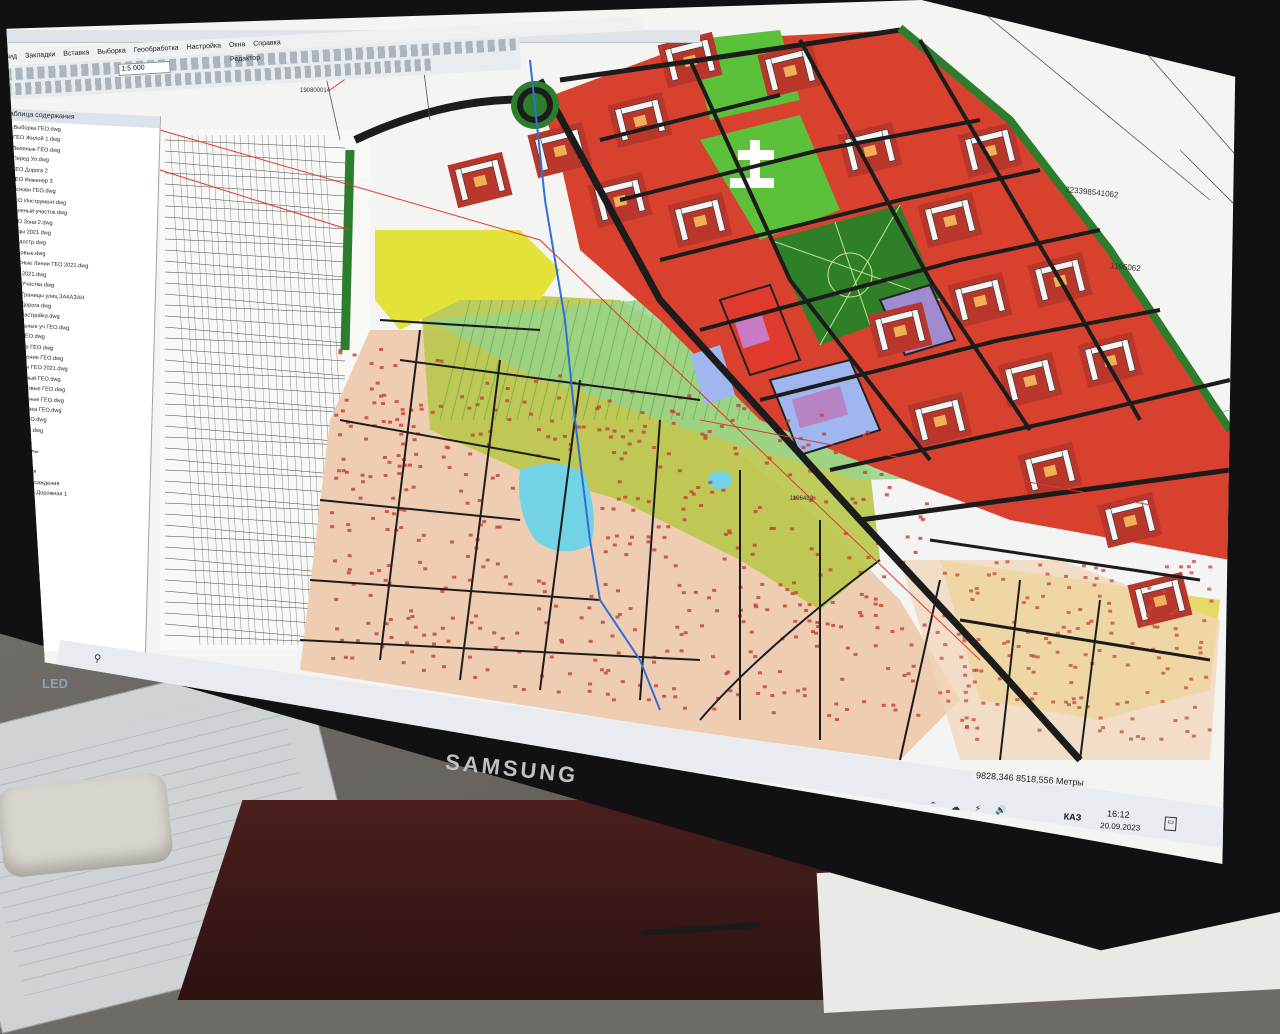 This screenshot has height=1034, width=1280. What do you see at coordinates (1118, 814) in the screenshot?
I see `clock-time: 16:12` at bounding box center [1118, 814].